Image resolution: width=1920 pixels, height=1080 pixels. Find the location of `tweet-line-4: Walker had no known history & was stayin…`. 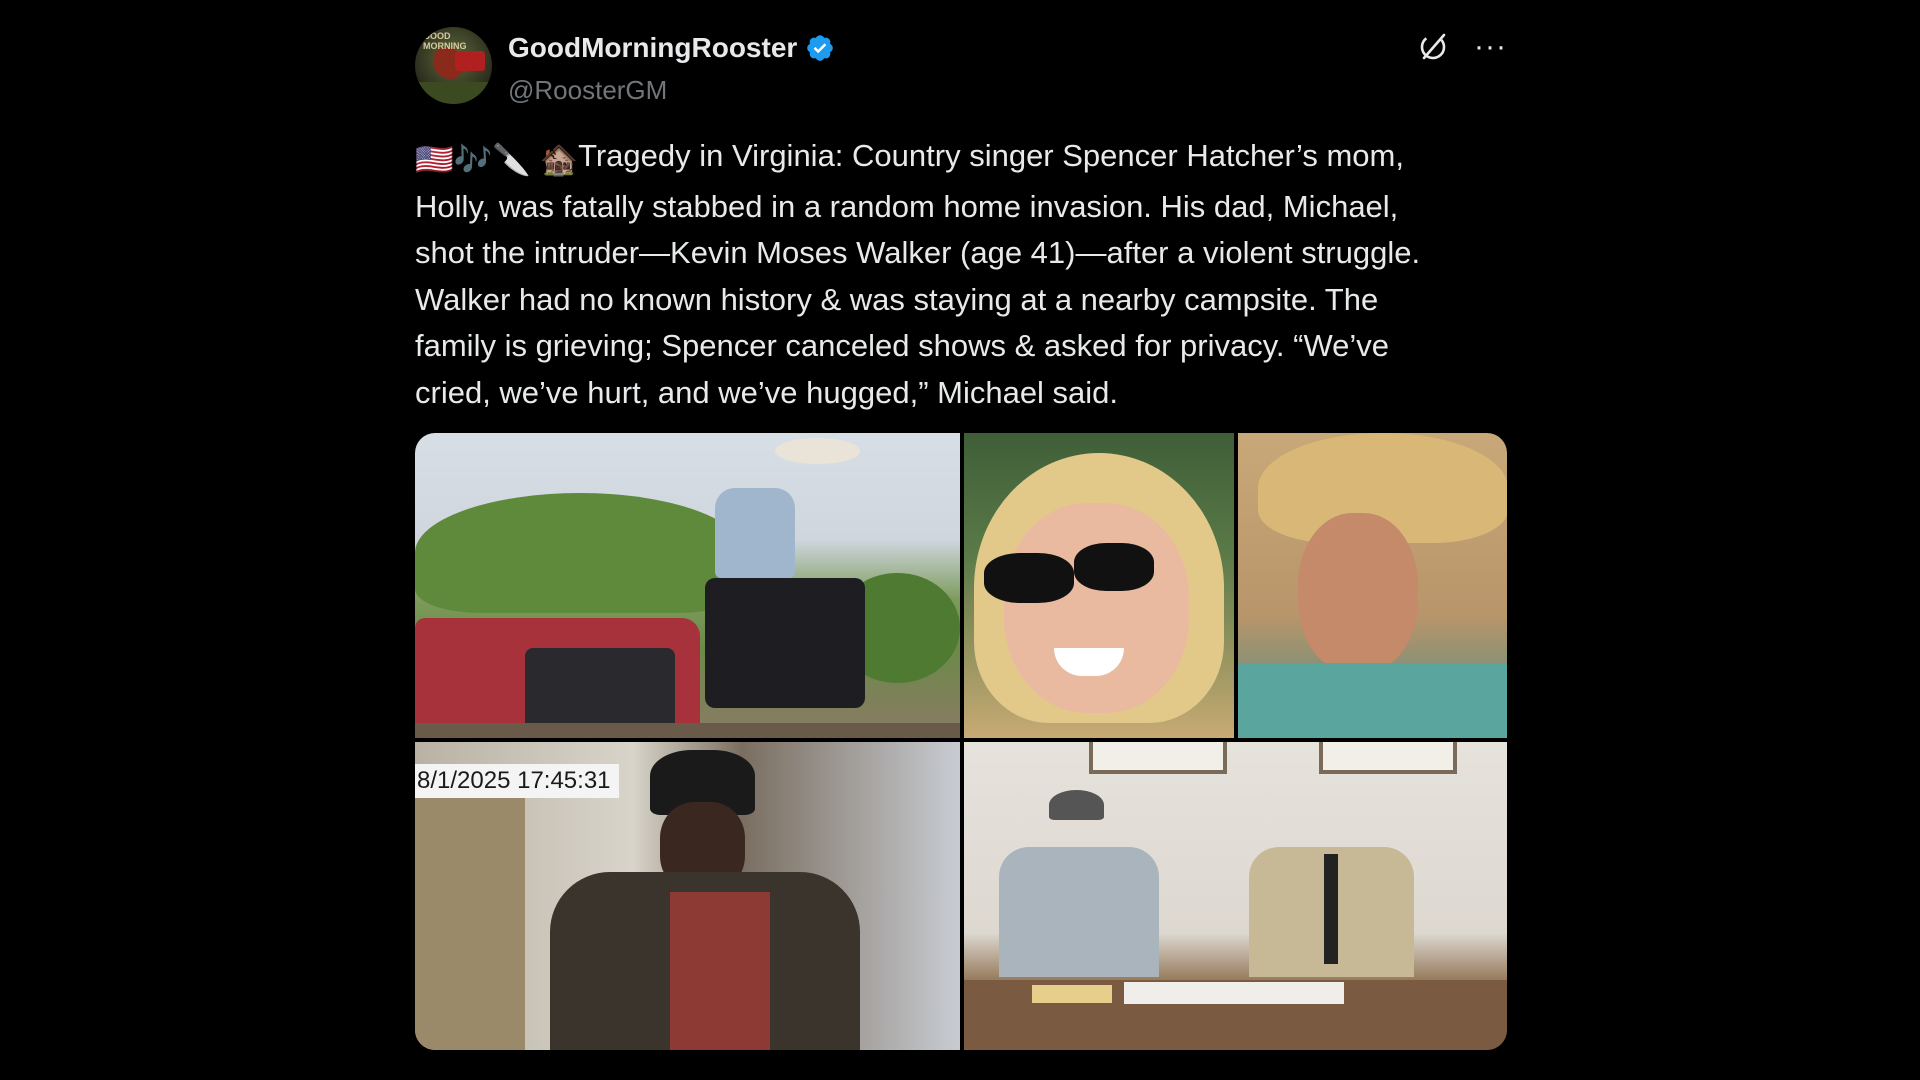

tweet-line-4: Walker had no known history & was stayin… is located at coordinates (897, 299).